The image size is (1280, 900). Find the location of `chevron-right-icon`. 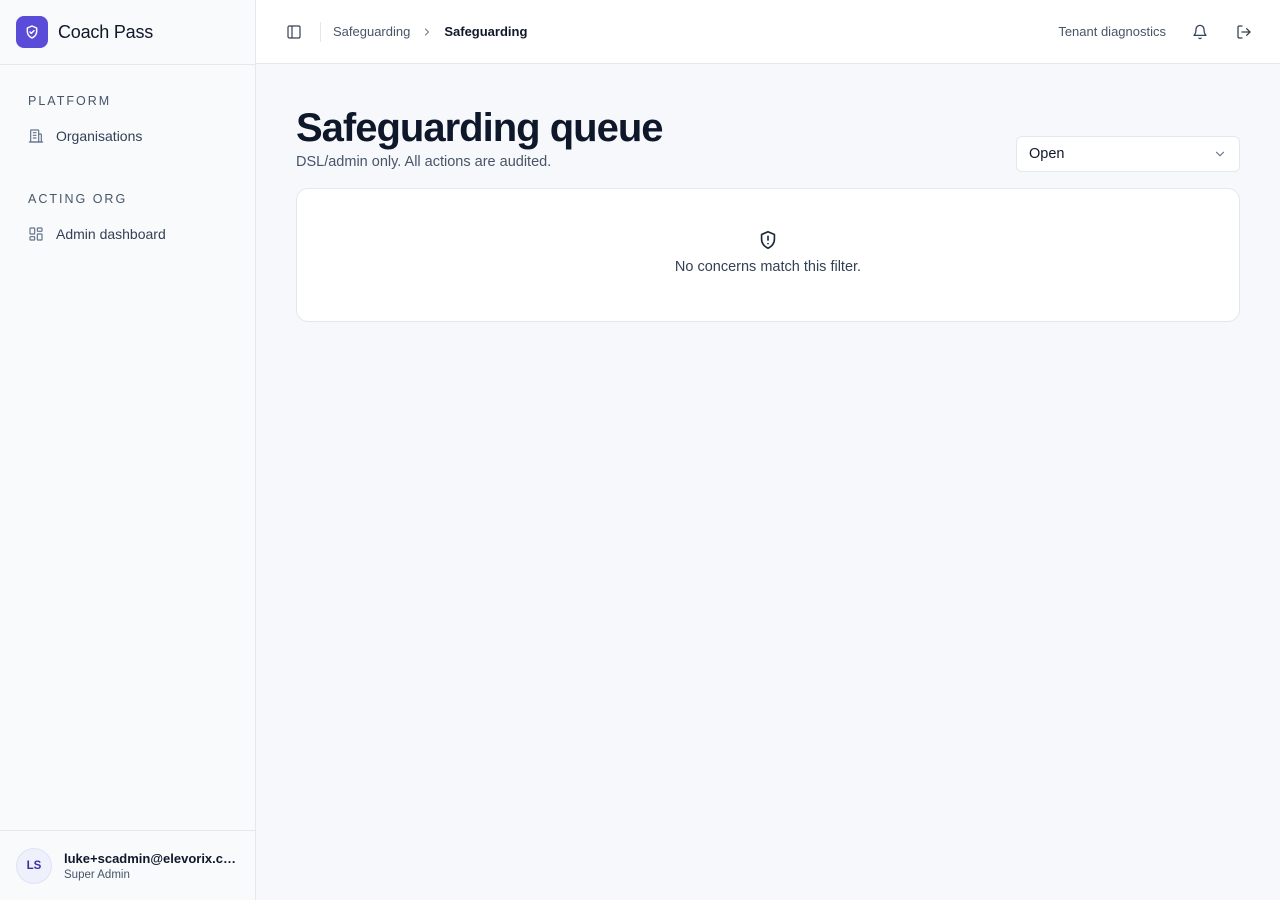

chevron-right-icon is located at coordinates (427, 32).